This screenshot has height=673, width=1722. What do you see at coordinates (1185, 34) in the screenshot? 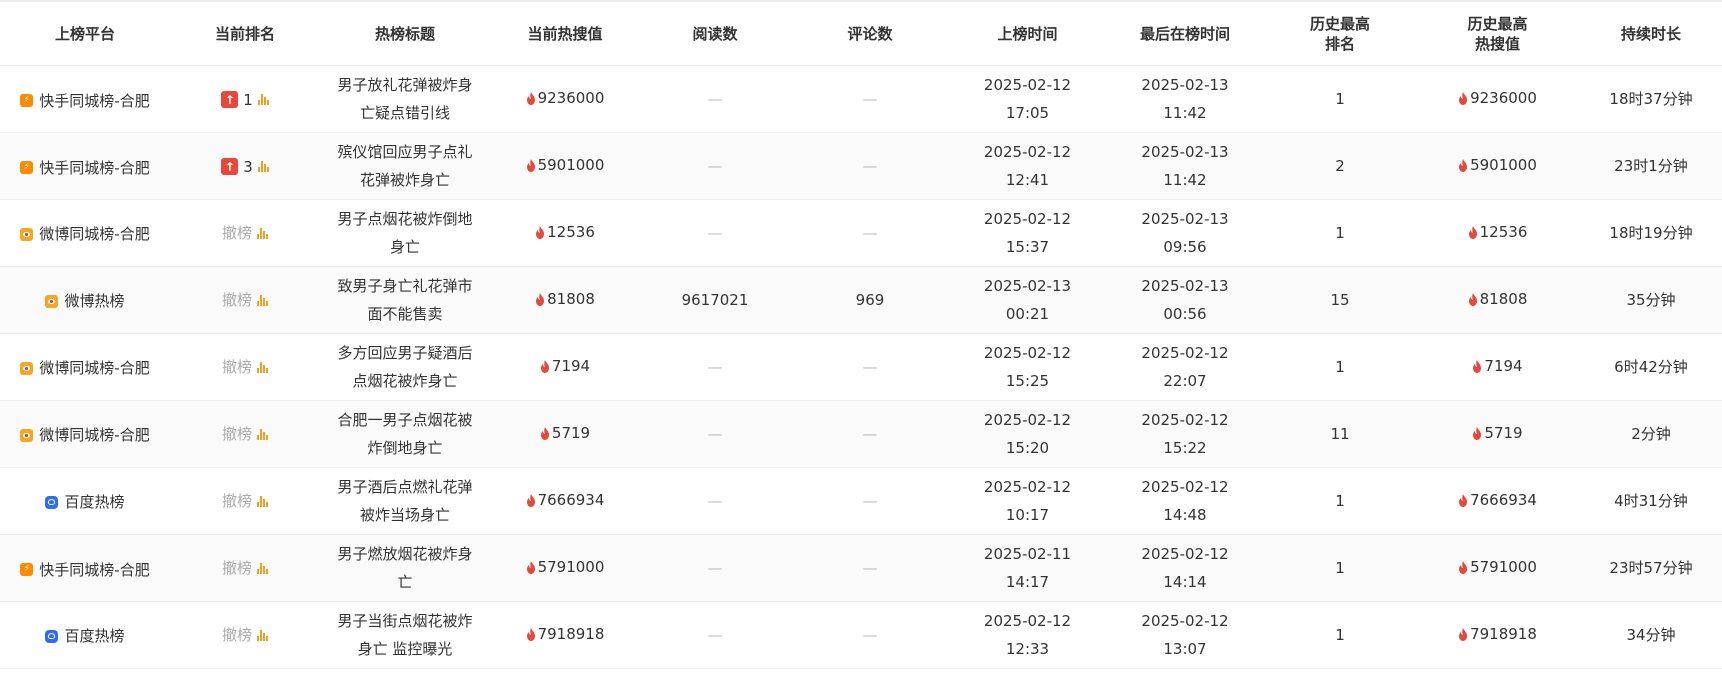
I see `col-last-header: 最后在榜时间` at bounding box center [1185, 34].